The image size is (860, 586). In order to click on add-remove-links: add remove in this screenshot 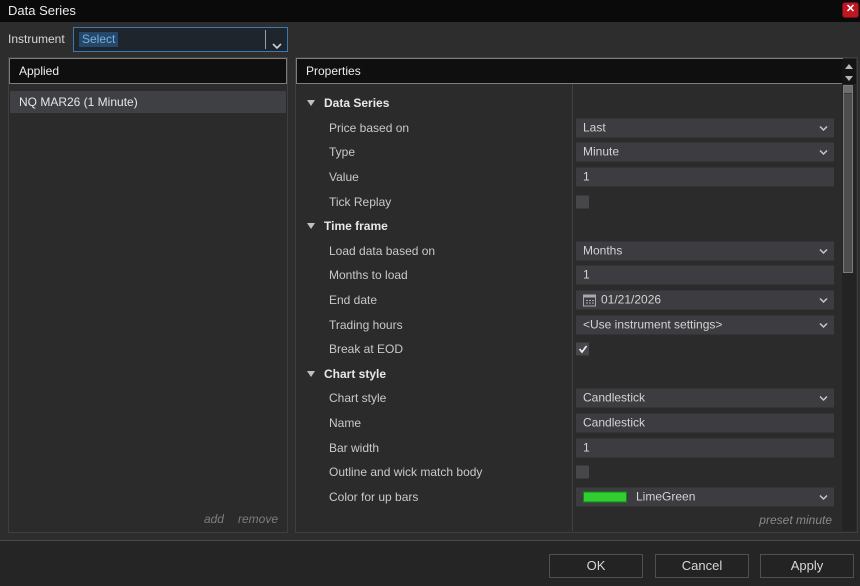, I will do `click(241, 519)`.